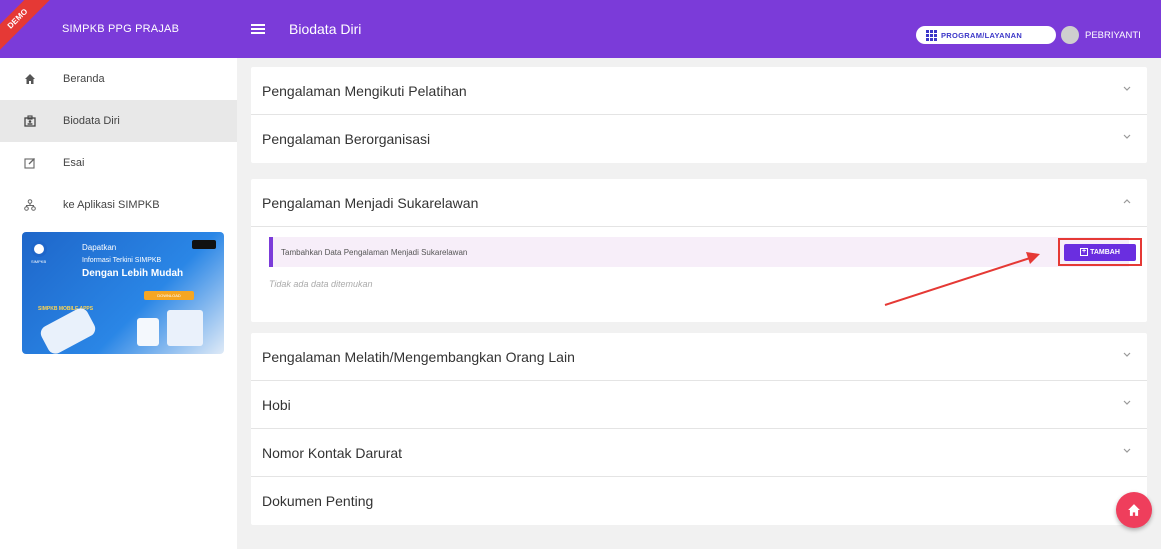 The height and width of the screenshot is (549, 1161). I want to click on highlight-box: + TAMBAH, so click(1100, 252).